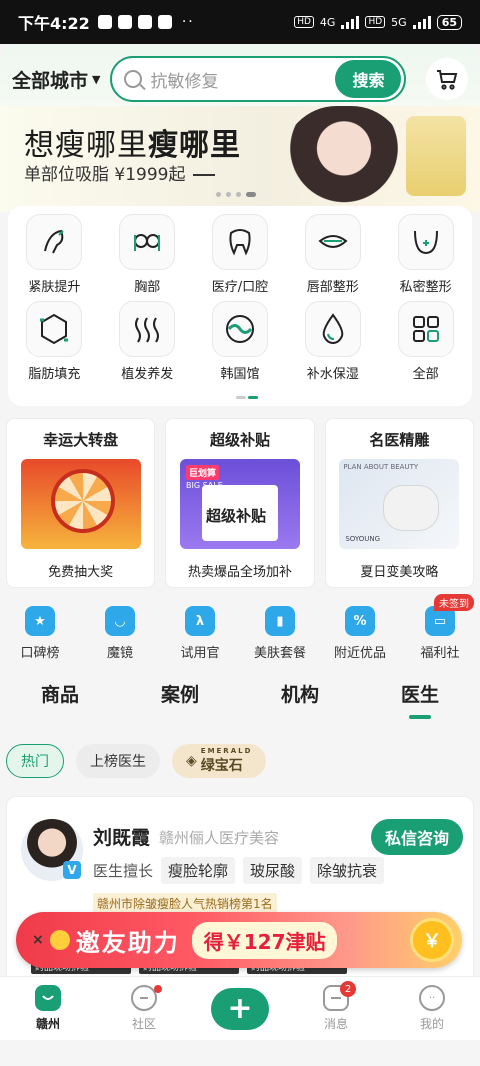  What do you see at coordinates (104, 22) in the screenshot?
I see `mute-icon` at bounding box center [104, 22].